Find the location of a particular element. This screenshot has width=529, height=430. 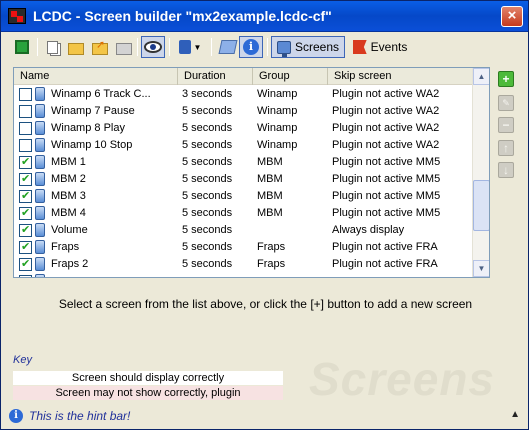

scroll-thumb is located at coordinates (481, 205).